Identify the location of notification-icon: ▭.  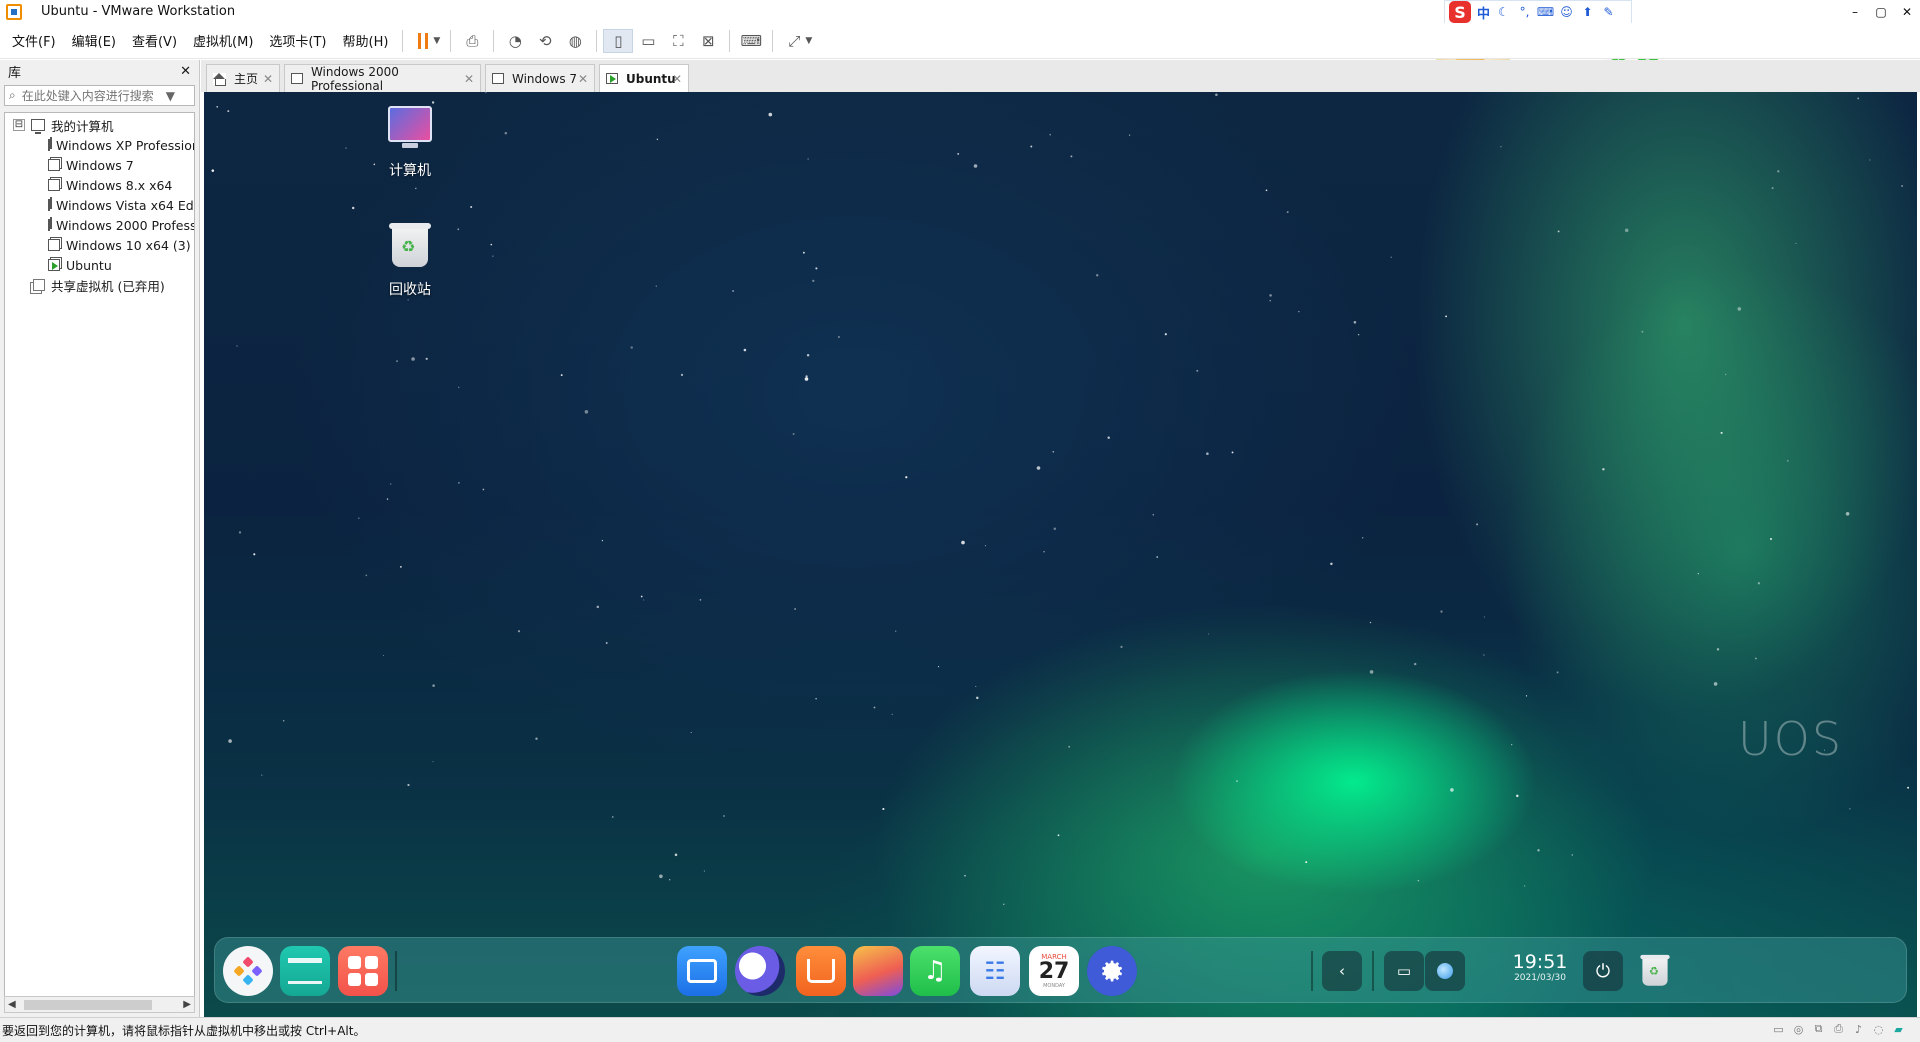
(1404, 971).